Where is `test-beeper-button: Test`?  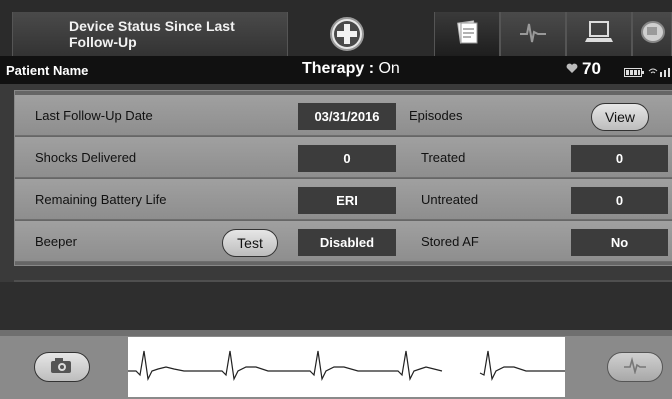
test-beeper-button: Test is located at coordinates (250, 243).